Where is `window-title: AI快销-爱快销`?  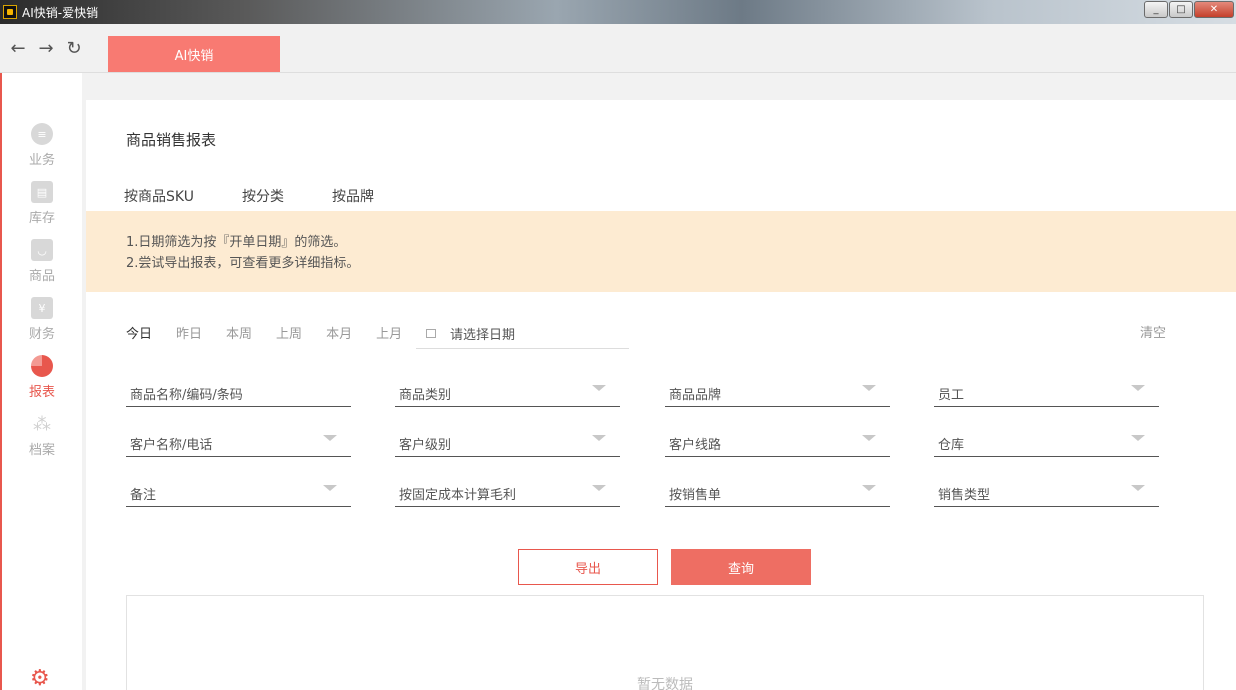
window-title: AI快销-爱快销 is located at coordinates (60, 12).